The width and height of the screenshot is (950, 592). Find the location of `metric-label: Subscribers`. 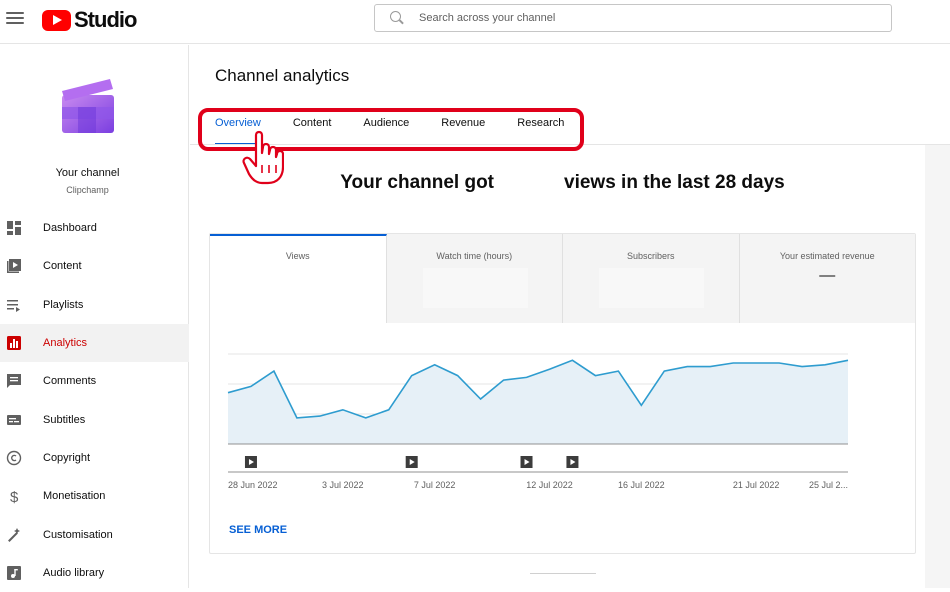

metric-label: Subscribers is located at coordinates (651, 256).